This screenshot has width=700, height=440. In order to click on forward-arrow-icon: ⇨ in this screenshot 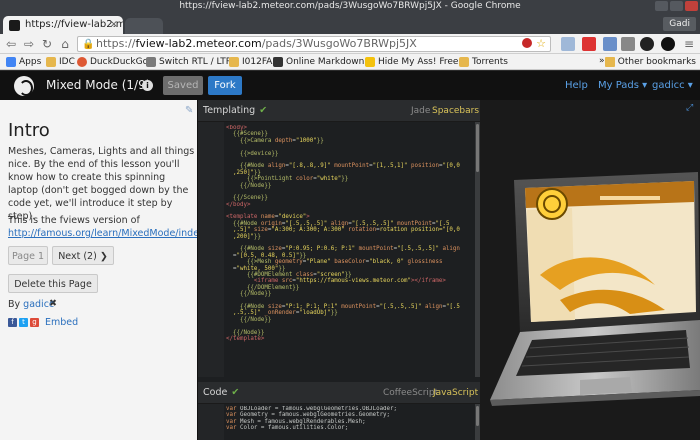, I will do `click(29, 44)`.